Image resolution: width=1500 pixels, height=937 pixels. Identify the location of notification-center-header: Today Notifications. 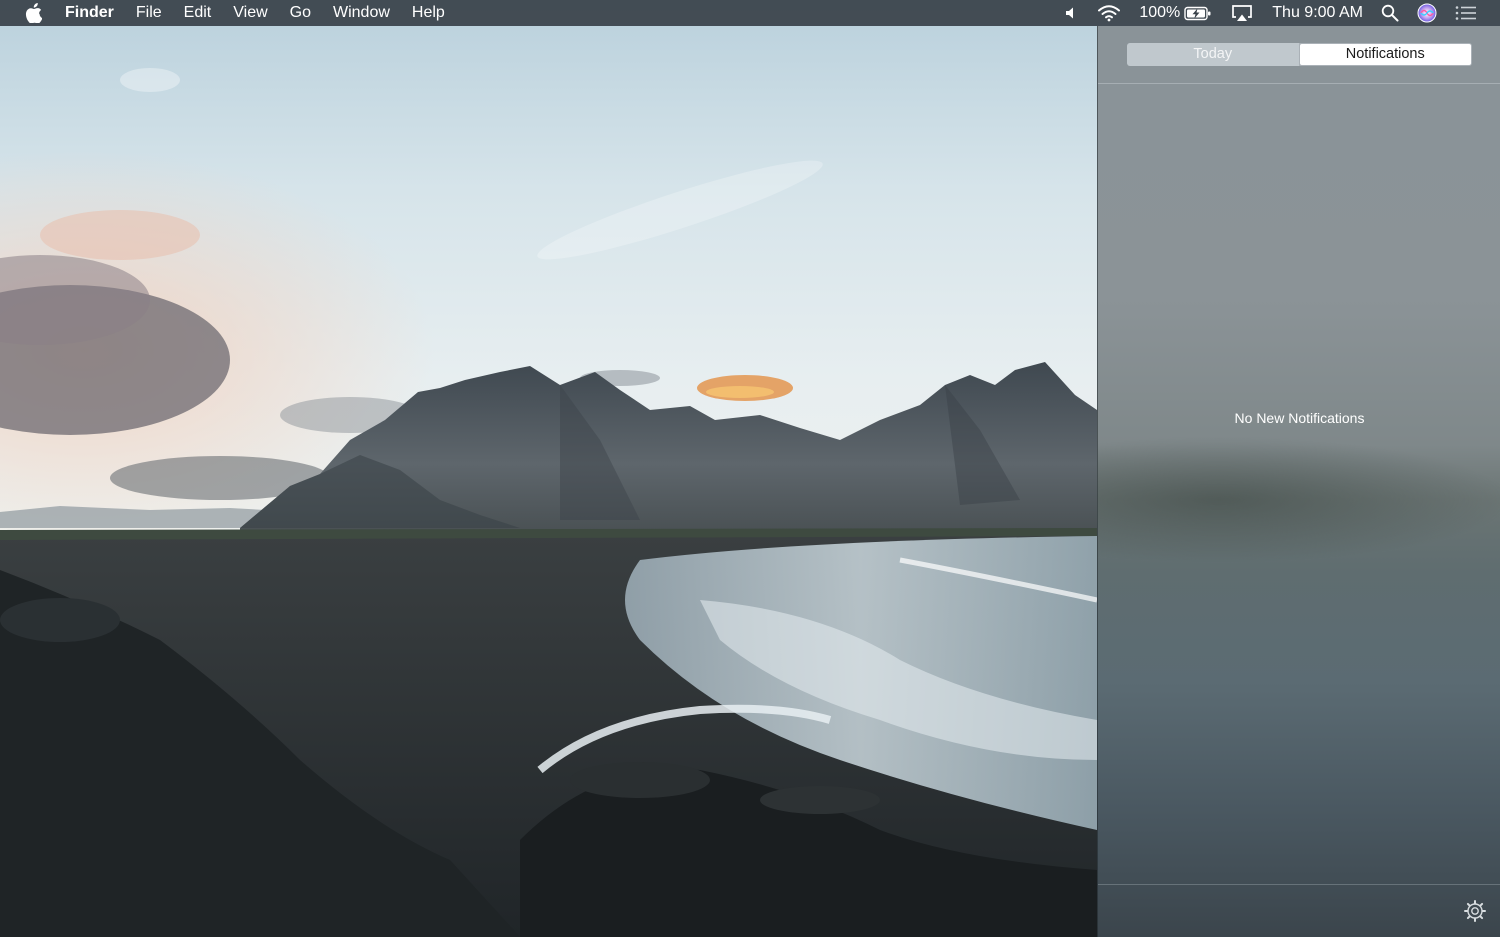
(1299, 55).